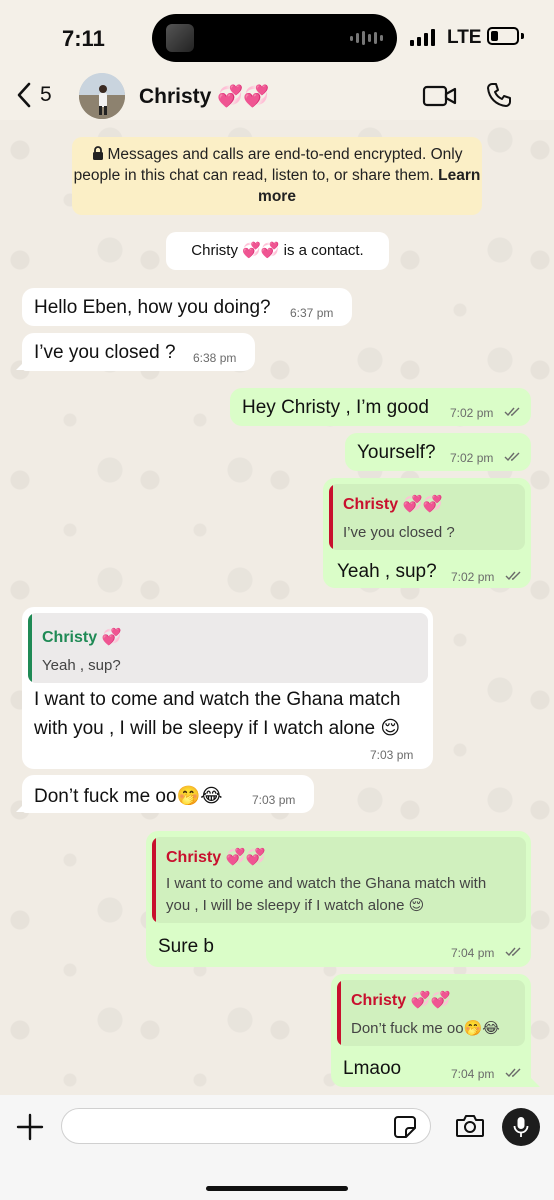 The height and width of the screenshot is (1200, 554). I want to click on microphone-button, so click(521, 1127).